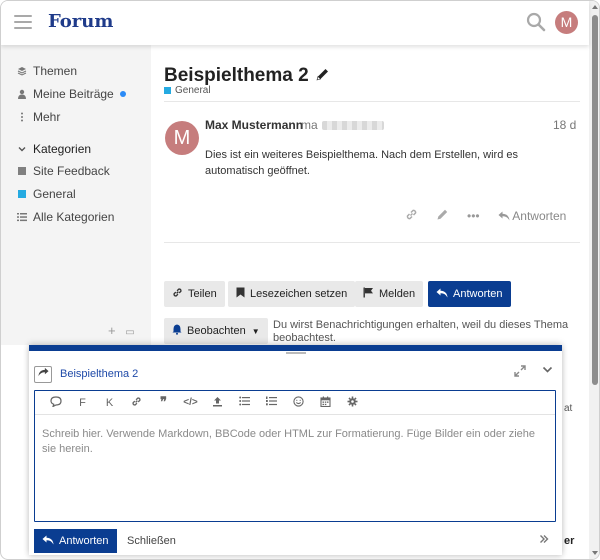 The height and width of the screenshot is (560, 600). What do you see at coordinates (109, 403) in the screenshot?
I see `italic-button: K` at bounding box center [109, 403].